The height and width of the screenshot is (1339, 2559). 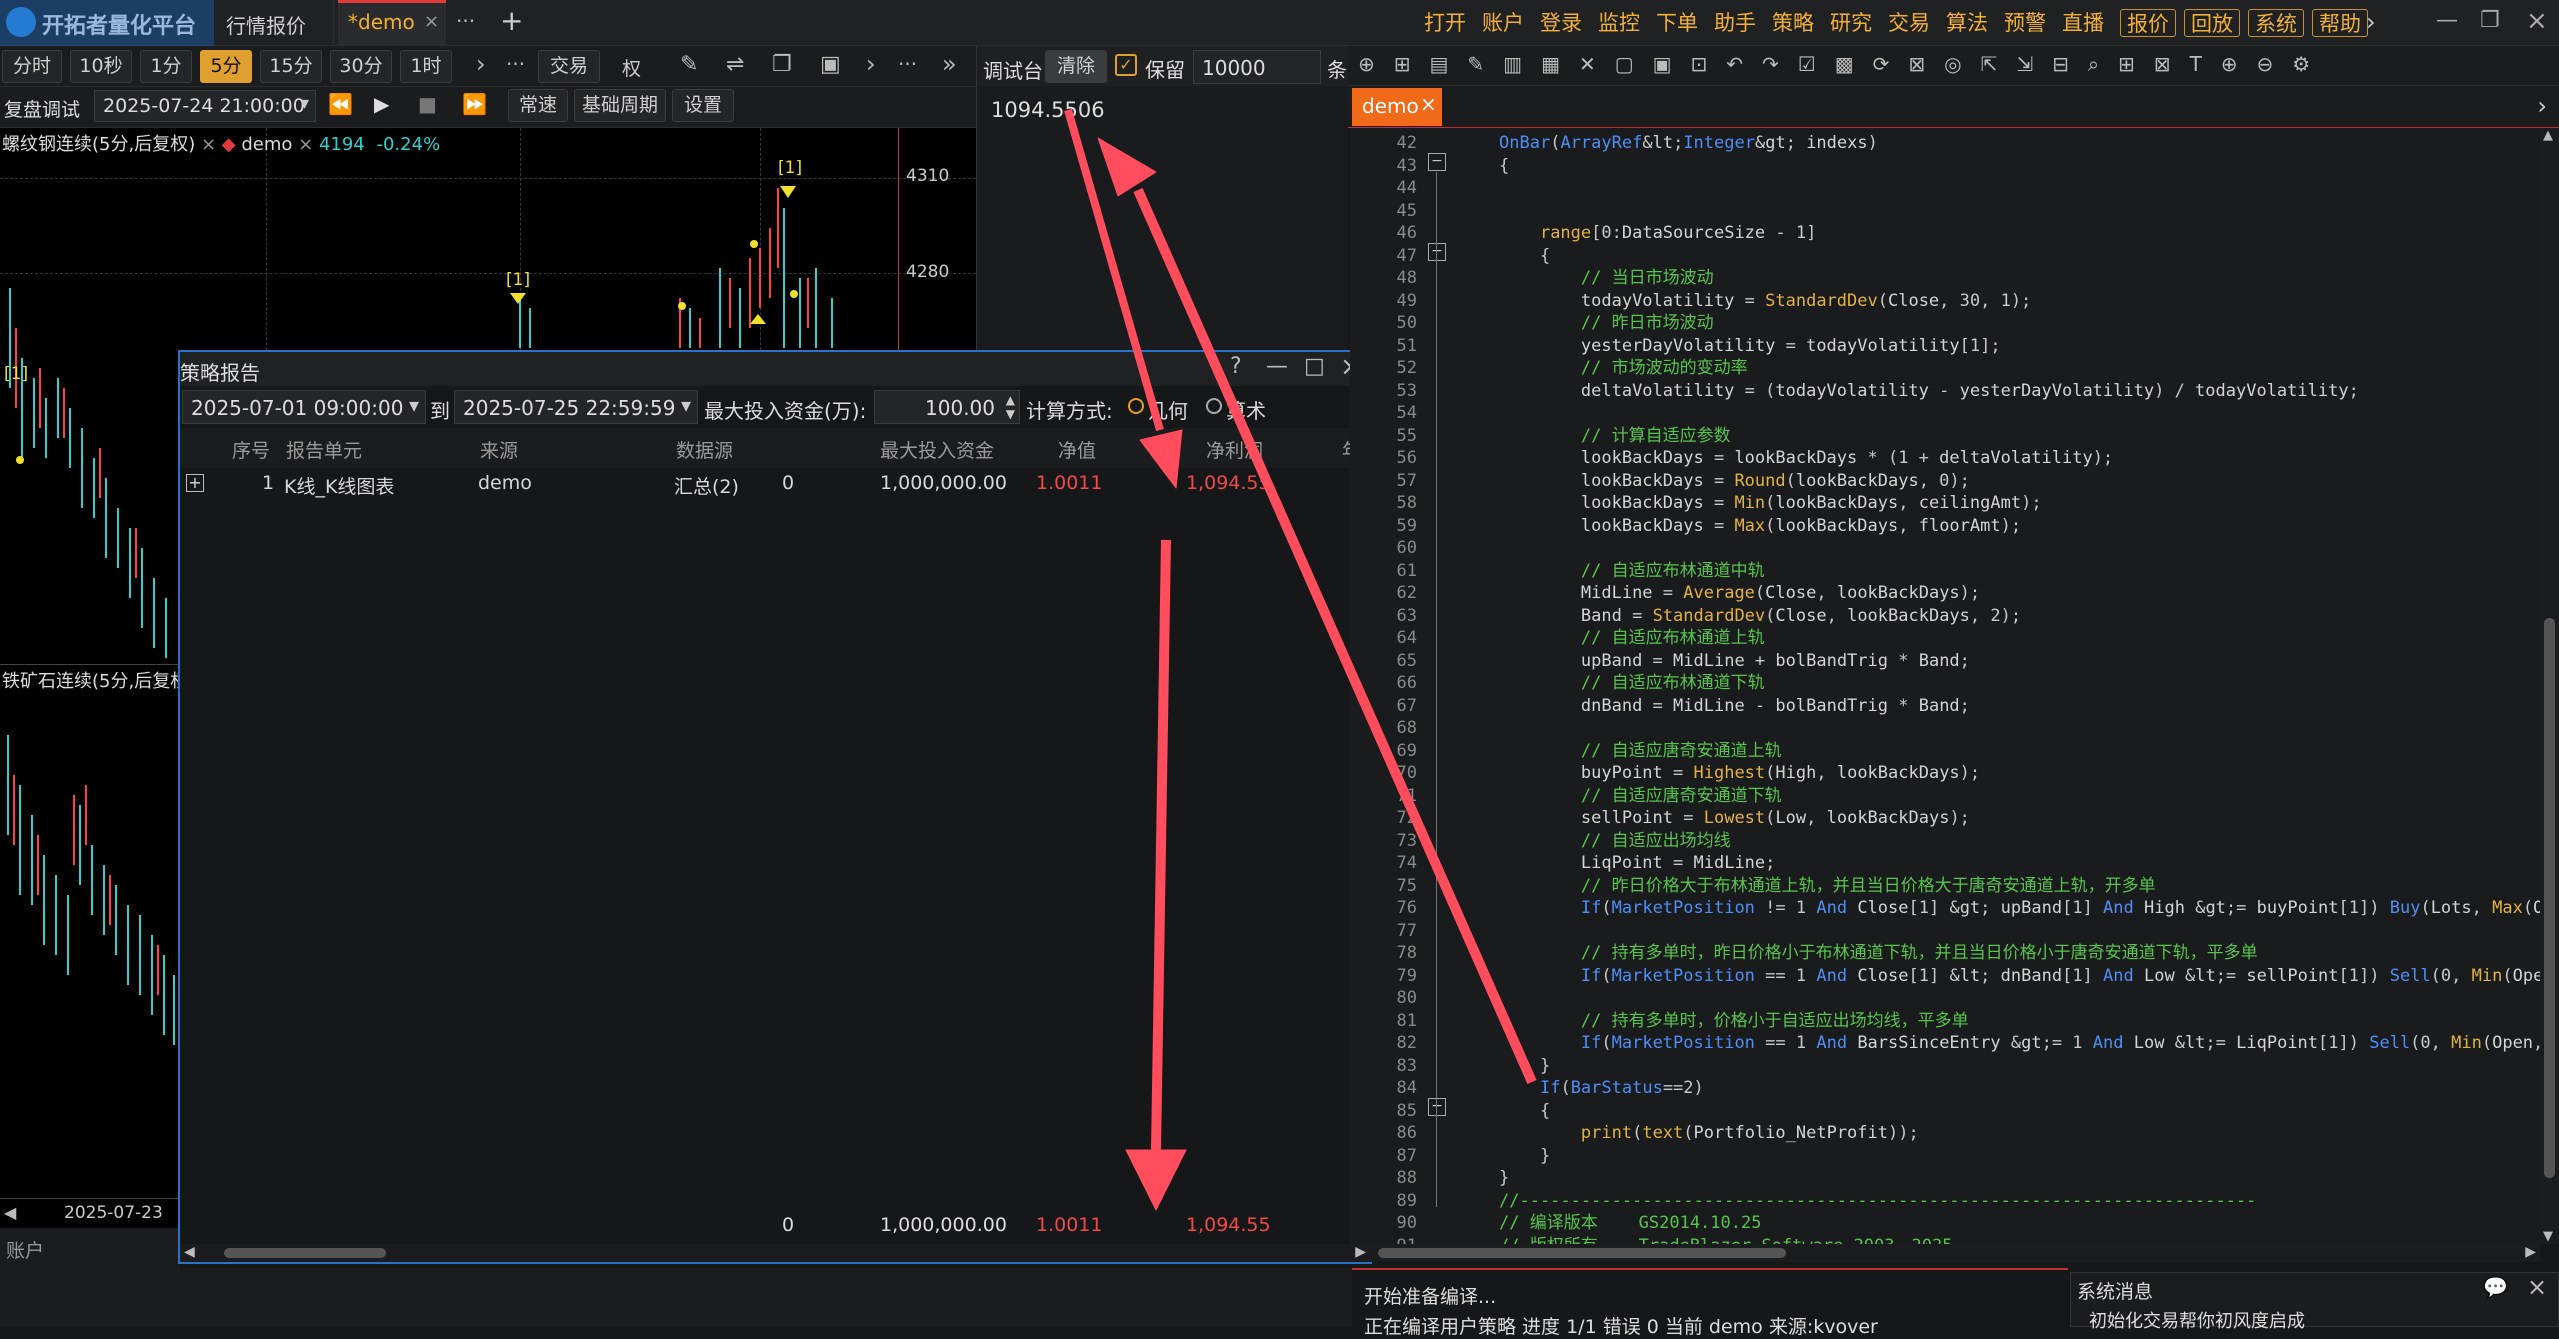 I want to click on stop-icon: ■, so click(x=427, y=104).